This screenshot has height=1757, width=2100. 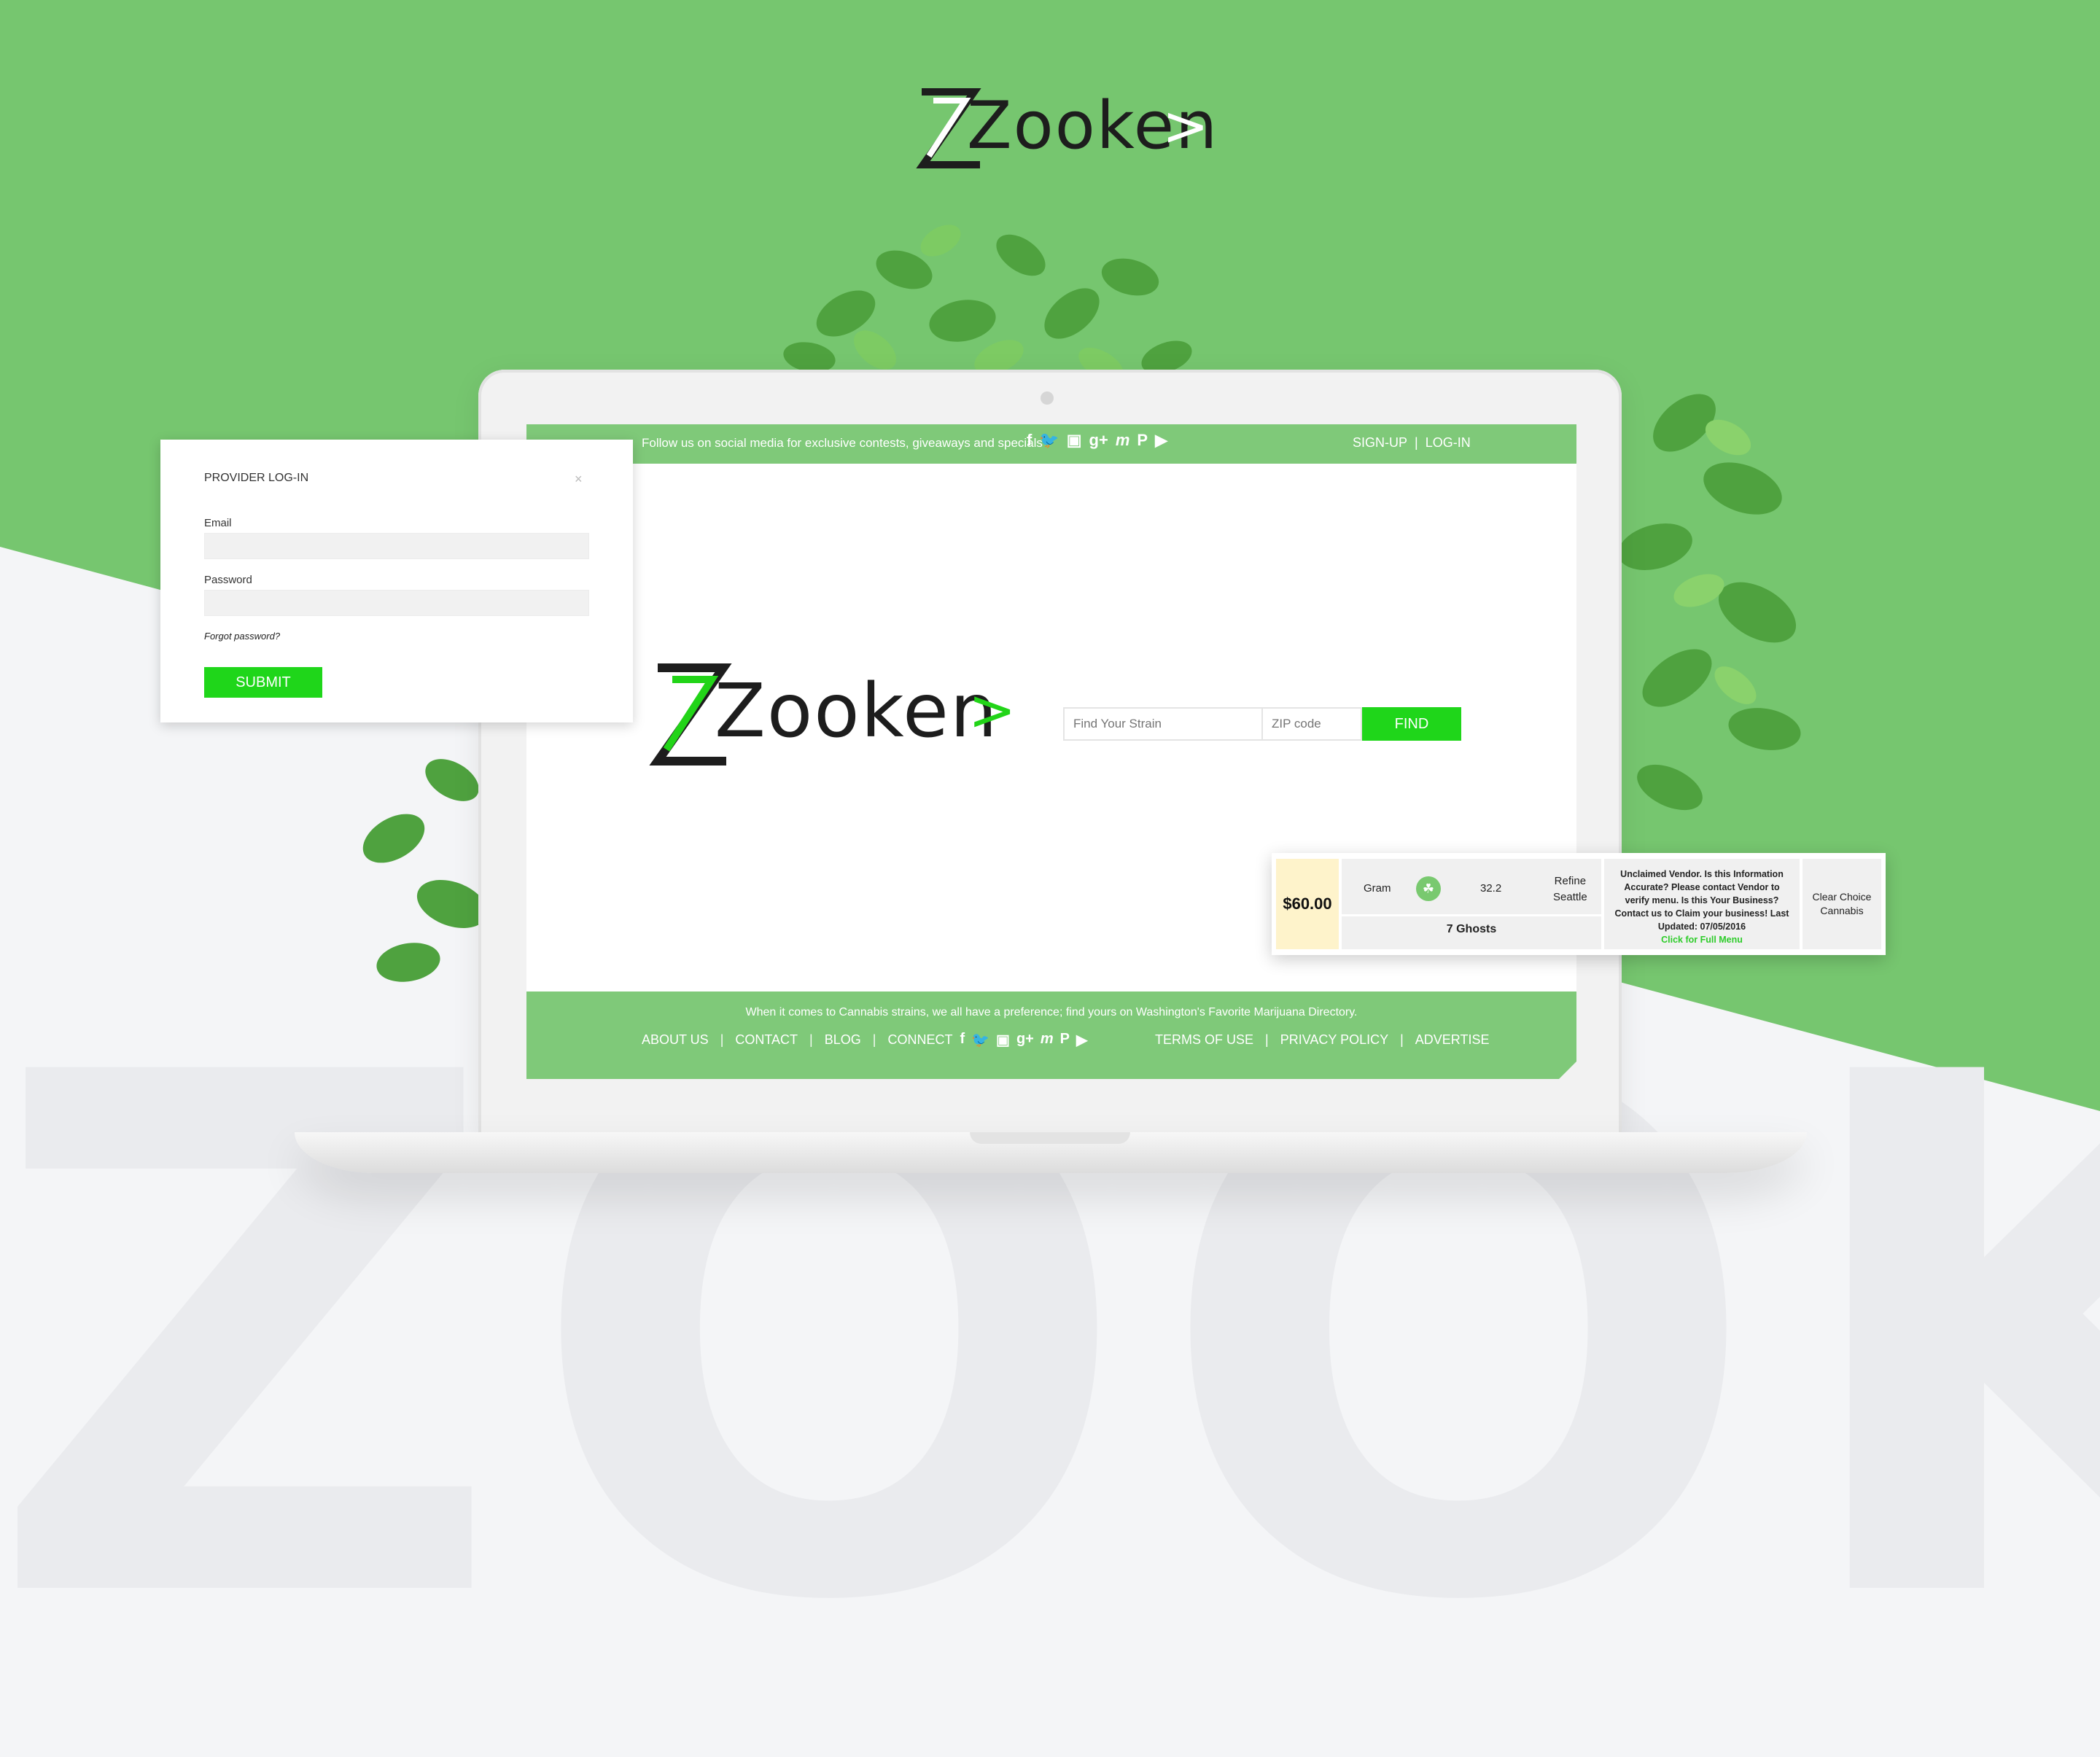 I want to click on laptop-base-notch, so click(x=1050, y=1138).